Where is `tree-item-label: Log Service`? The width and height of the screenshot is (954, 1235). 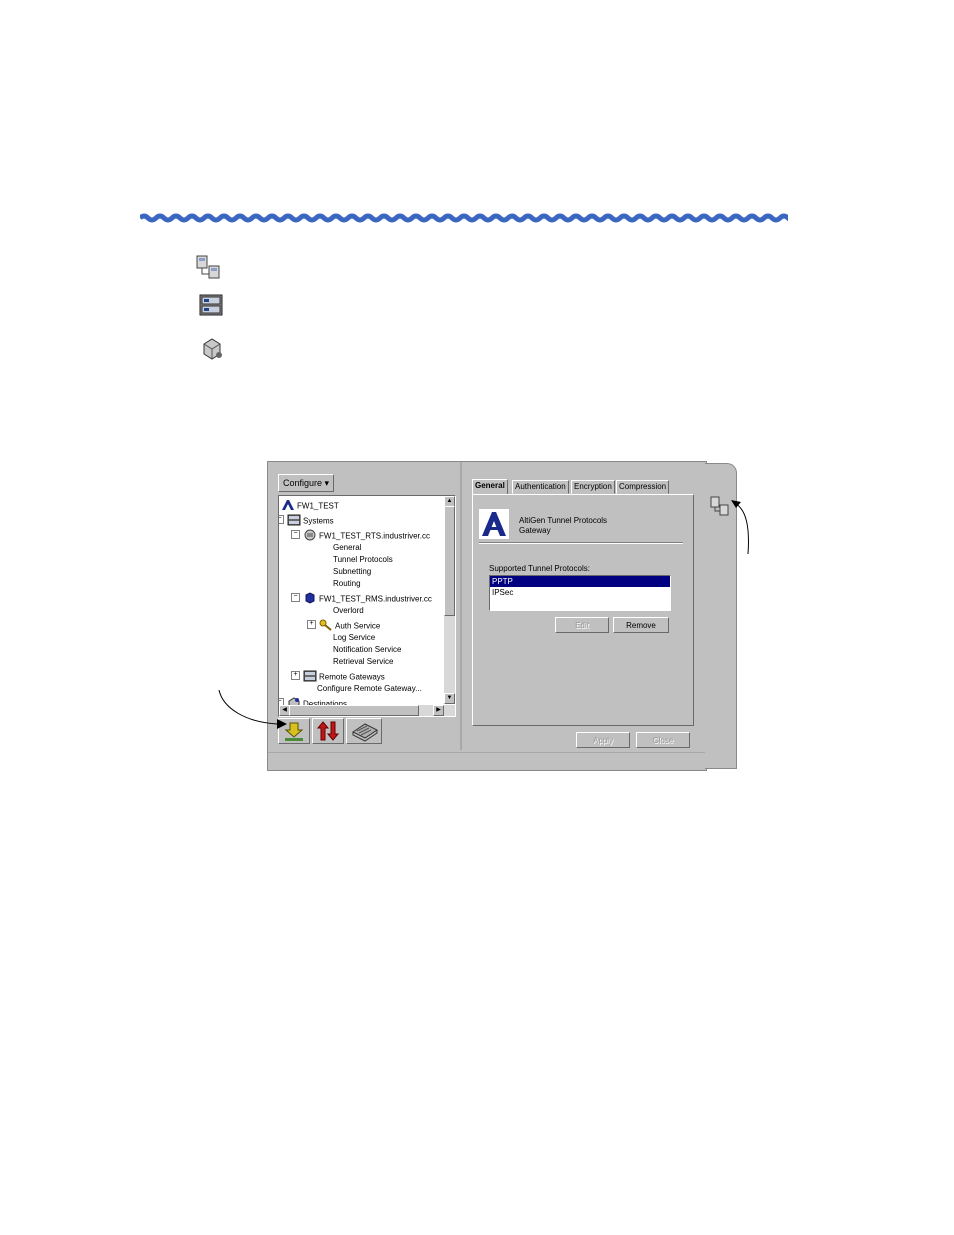
tree-item-label: Log Service is located at coordinates (354, 637).